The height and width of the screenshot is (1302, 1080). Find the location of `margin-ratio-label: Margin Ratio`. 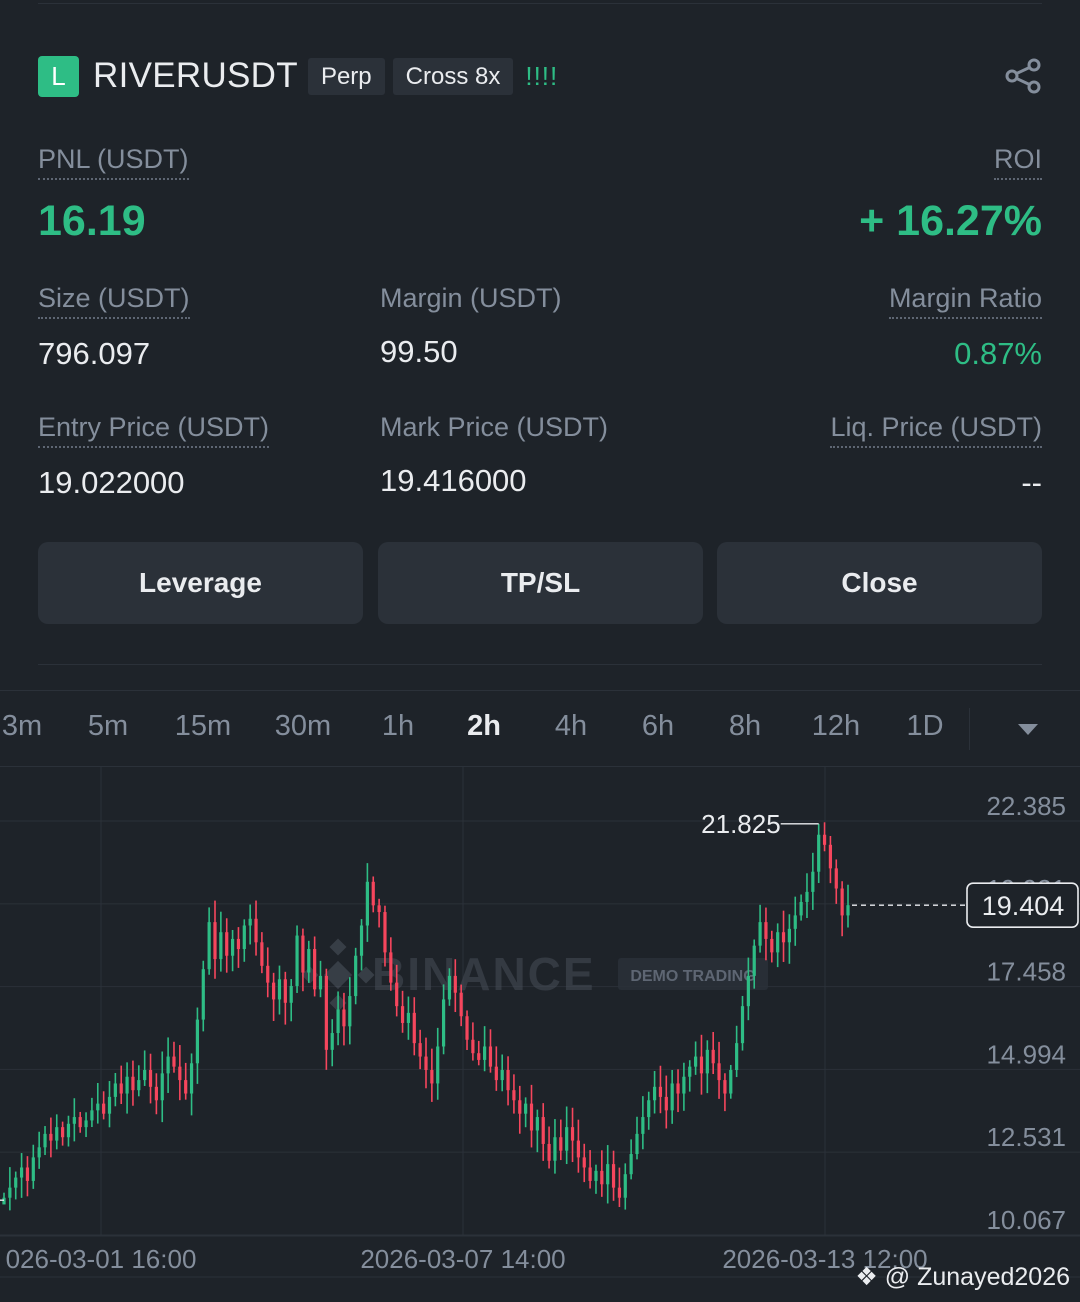

margin-ratio-label: Margin Ratio is located at coordinates (965, 301).